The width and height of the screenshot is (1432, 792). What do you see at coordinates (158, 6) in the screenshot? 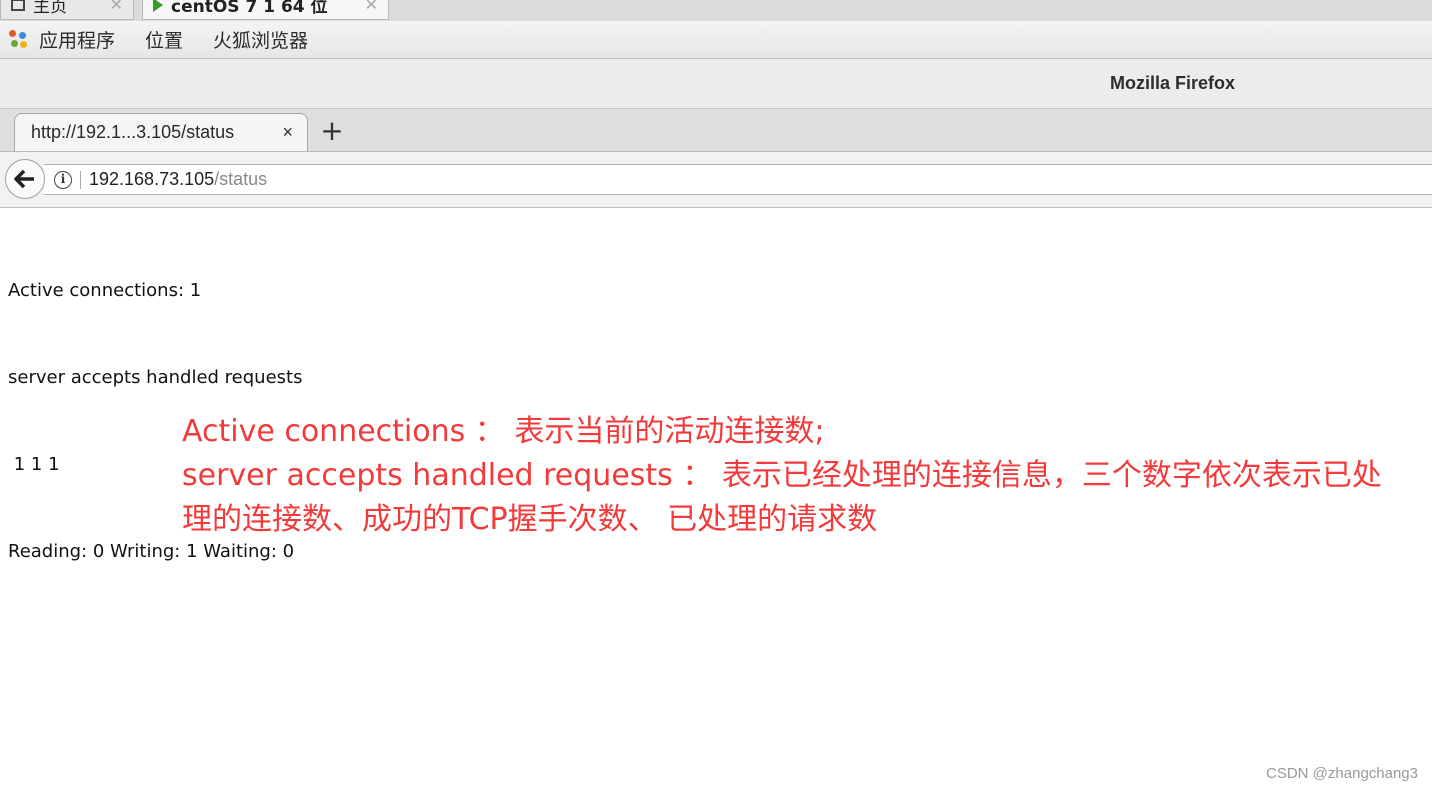
I see `vm-icon` at bounding box center [158, 6].